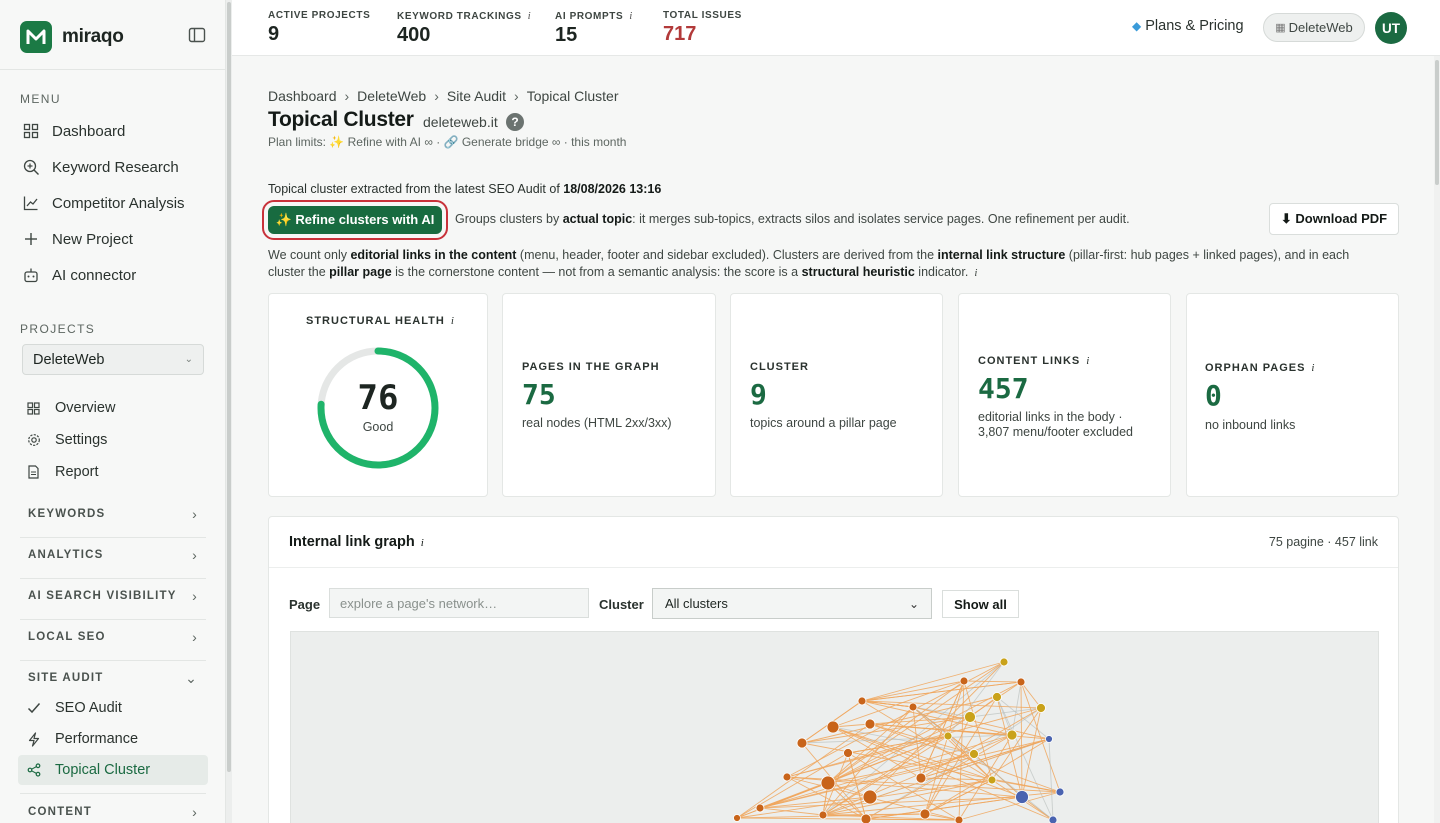  Describe the element at coordinates (391, 96) in the screenshot. I see `breadcrumb-project: DeleteWeb` at that location.